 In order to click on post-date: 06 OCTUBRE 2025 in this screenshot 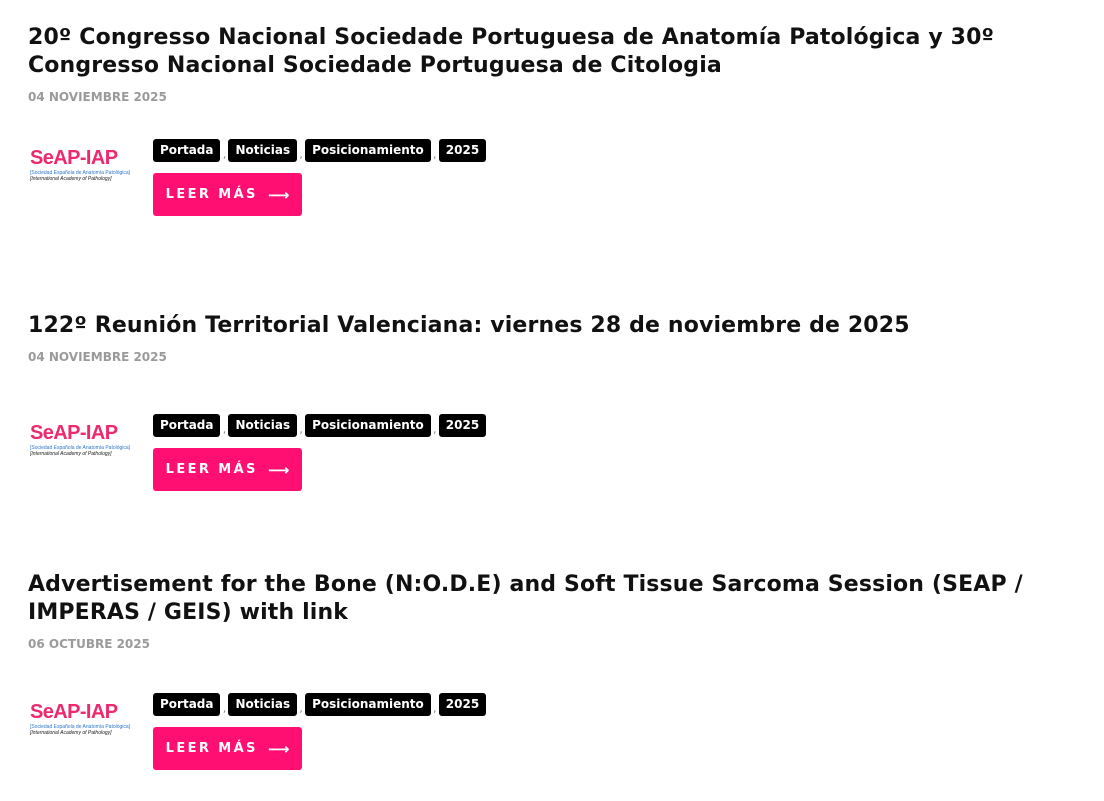, I will do `click(89, 644)`.